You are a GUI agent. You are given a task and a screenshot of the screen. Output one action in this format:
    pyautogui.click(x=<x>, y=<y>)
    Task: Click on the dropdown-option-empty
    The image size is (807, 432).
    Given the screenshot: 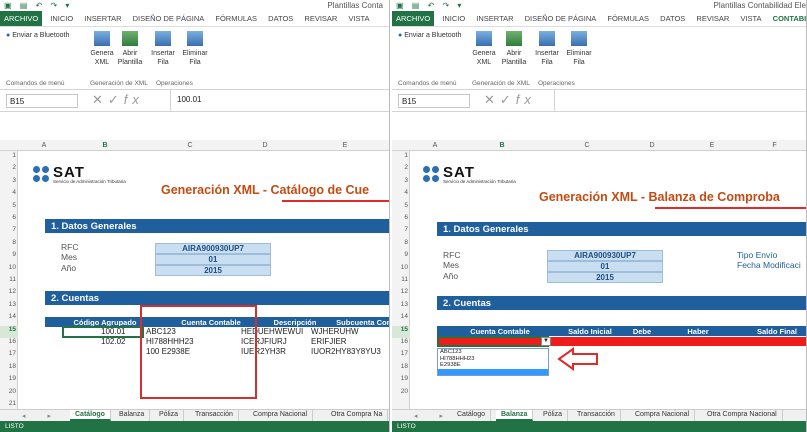 What is the action you would take?
    pyautogui.click(x=493, y=371)
    